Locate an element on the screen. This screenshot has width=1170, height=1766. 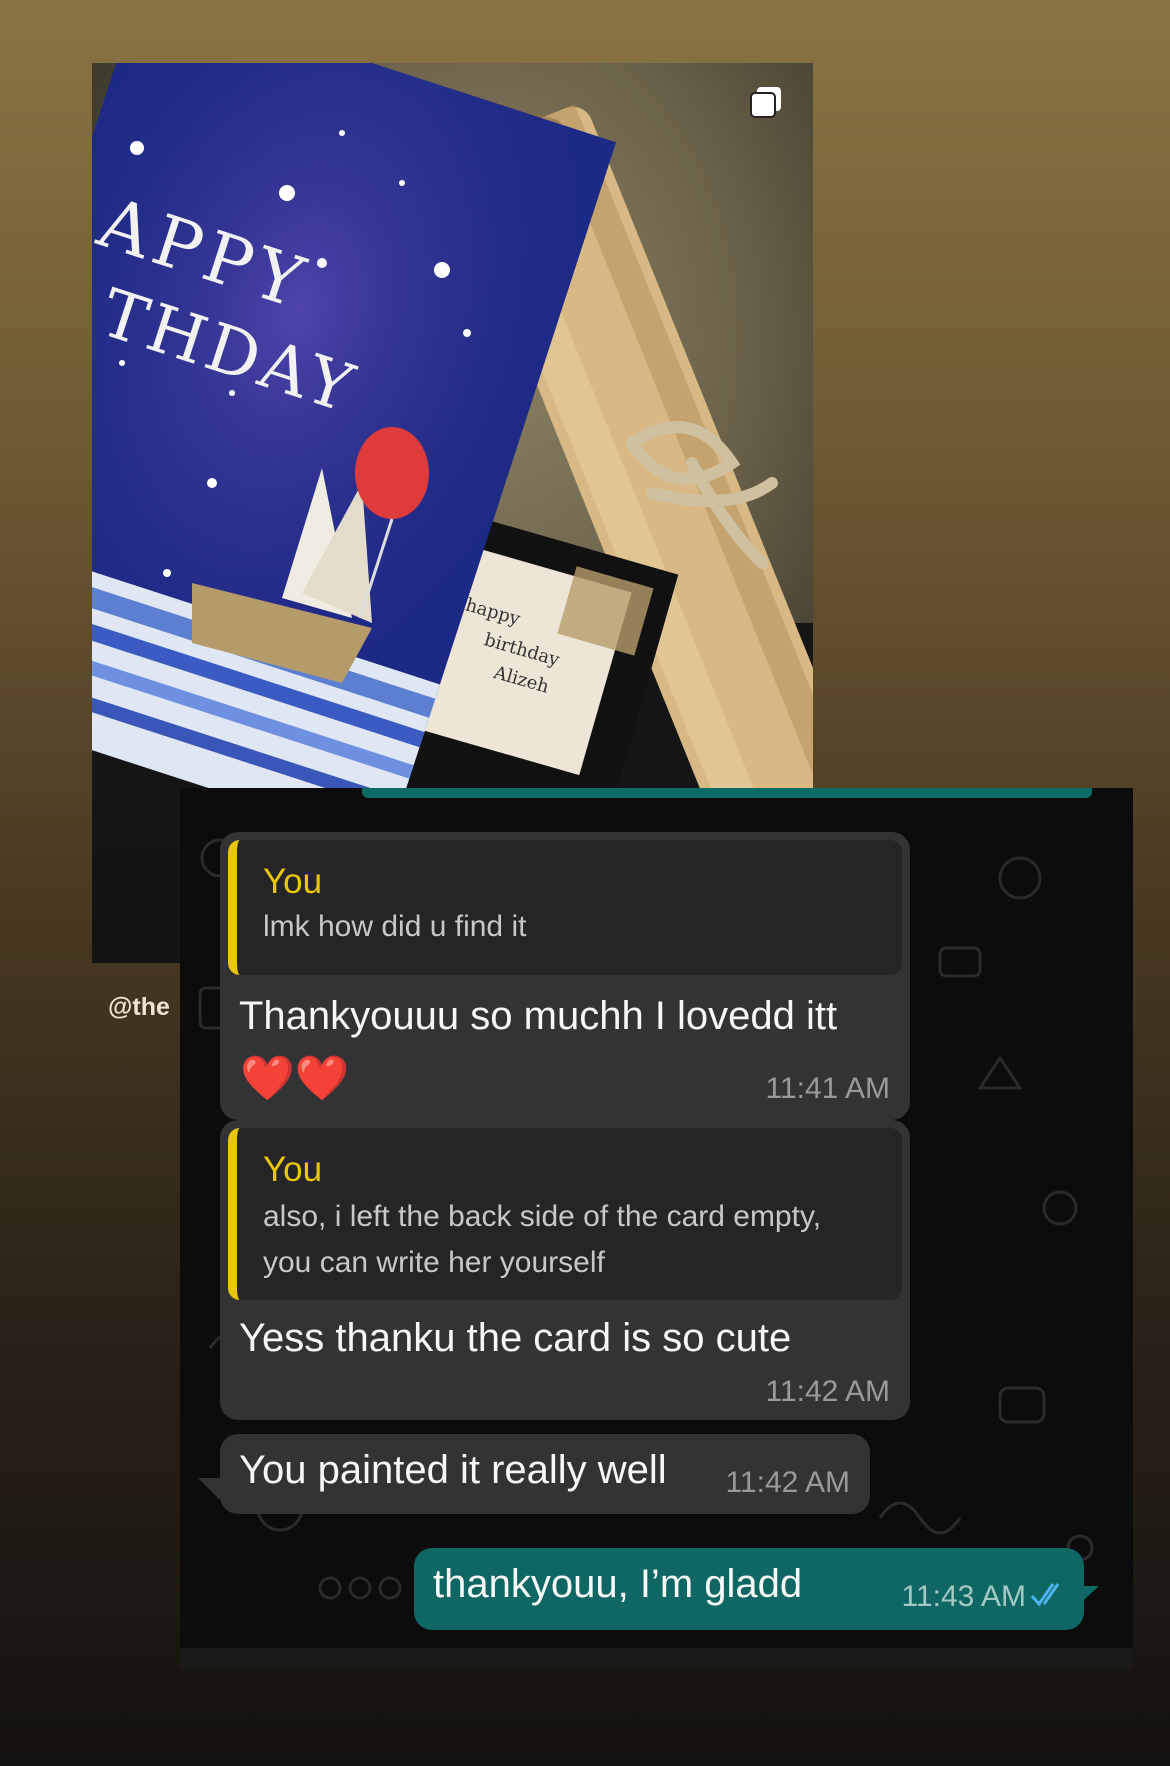
outgoing-message: thankyouu, I’m gladd 11:43 AM is located at coordinates (749, 1589).